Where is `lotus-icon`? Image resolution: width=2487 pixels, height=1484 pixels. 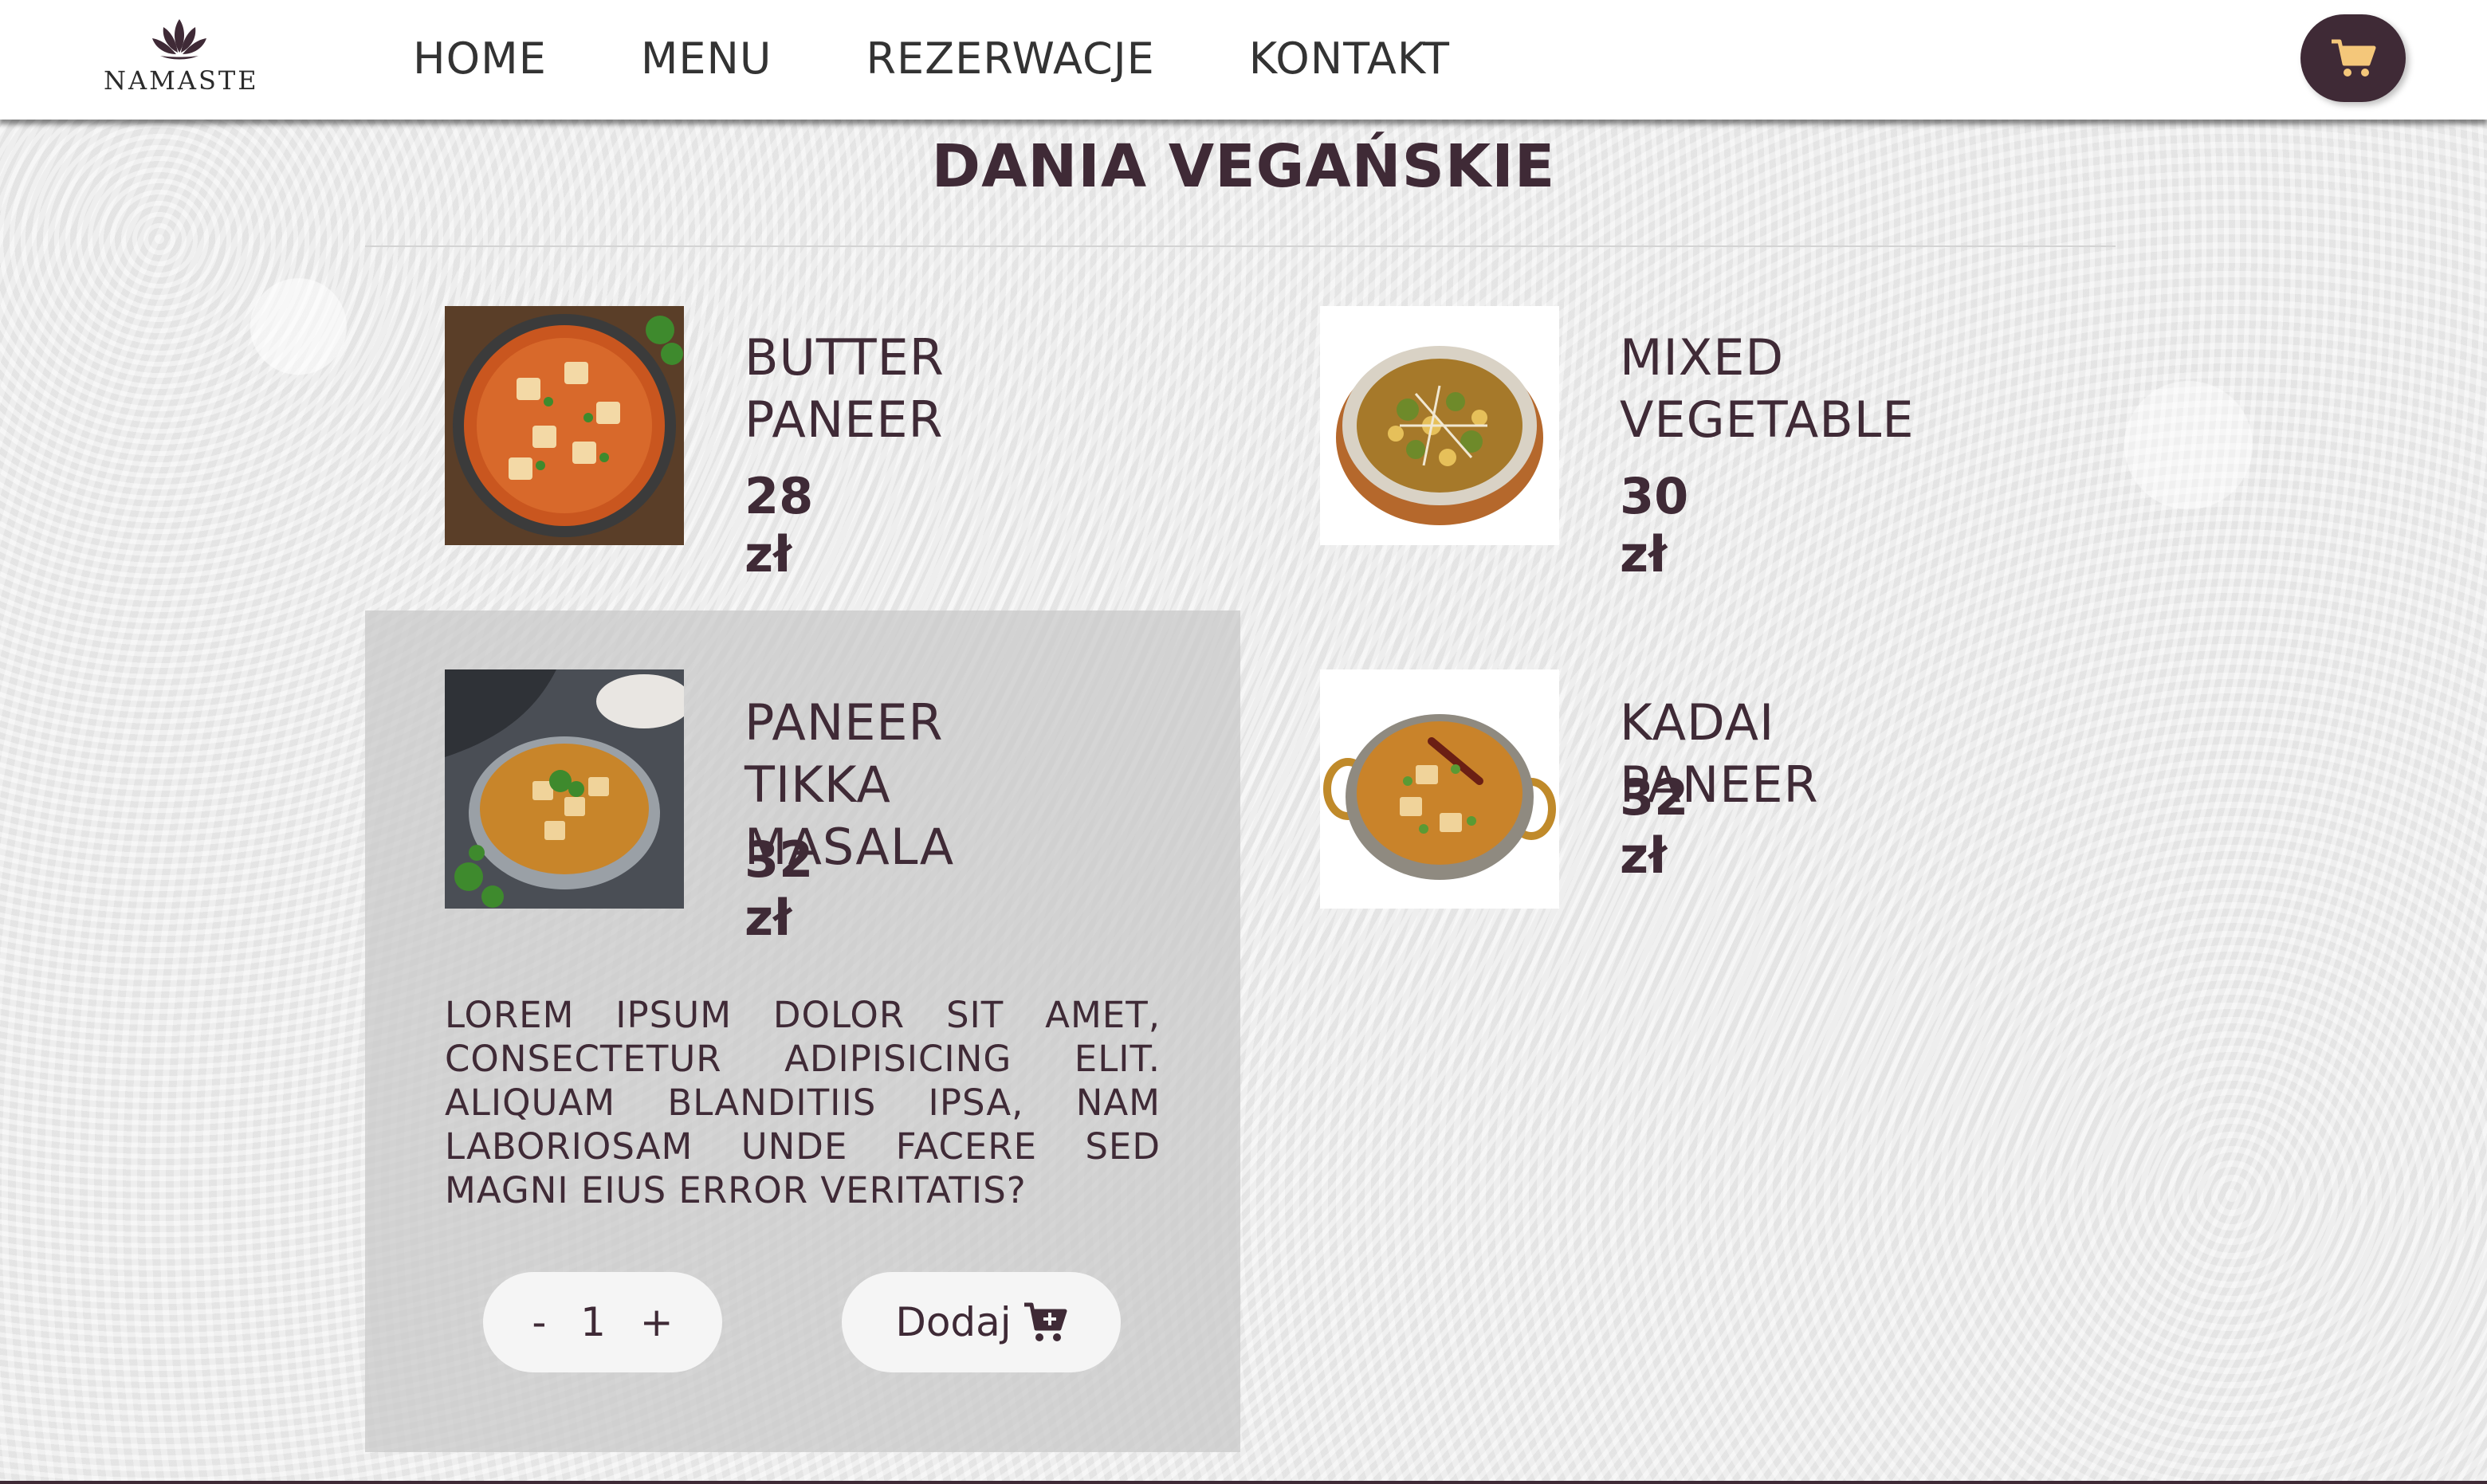 lotus-icon is located at coordinates (179, 39).